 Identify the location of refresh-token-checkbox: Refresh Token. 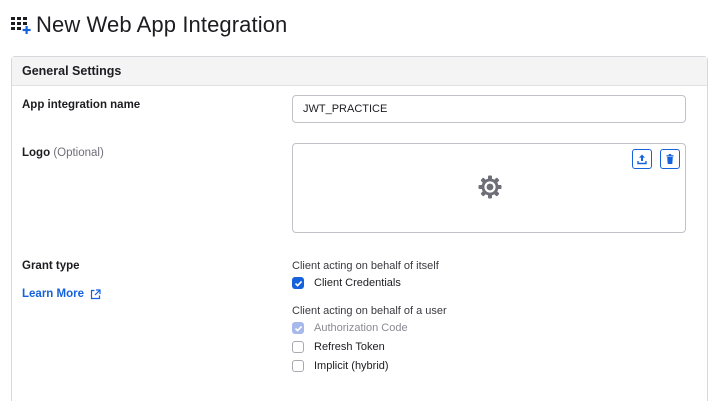
(338, 347).